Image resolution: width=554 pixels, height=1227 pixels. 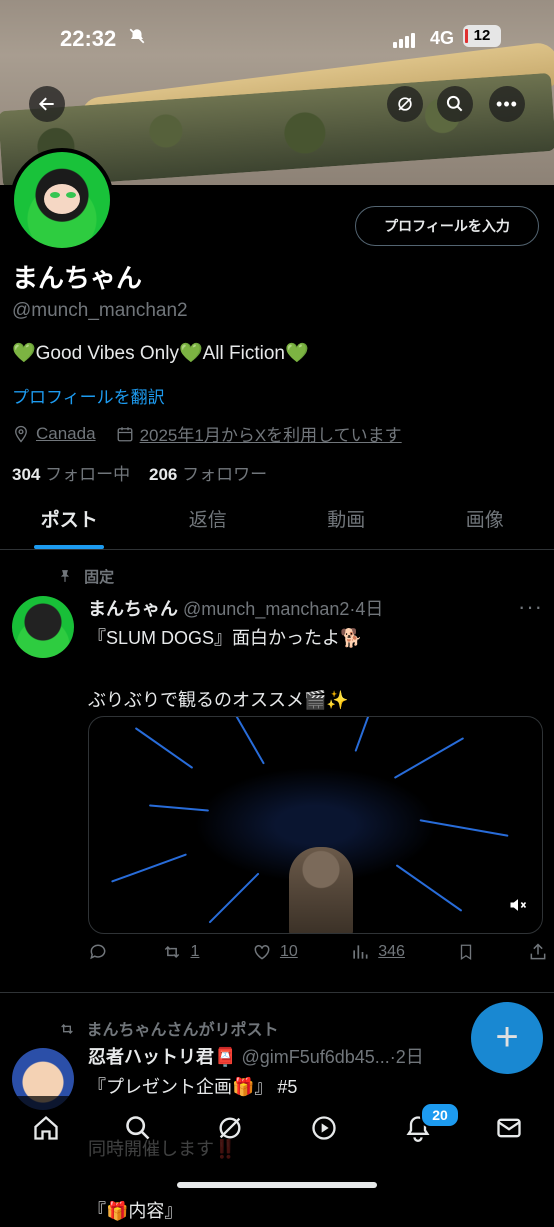 I want to click on pin-icon, so click(x=65, y=576).